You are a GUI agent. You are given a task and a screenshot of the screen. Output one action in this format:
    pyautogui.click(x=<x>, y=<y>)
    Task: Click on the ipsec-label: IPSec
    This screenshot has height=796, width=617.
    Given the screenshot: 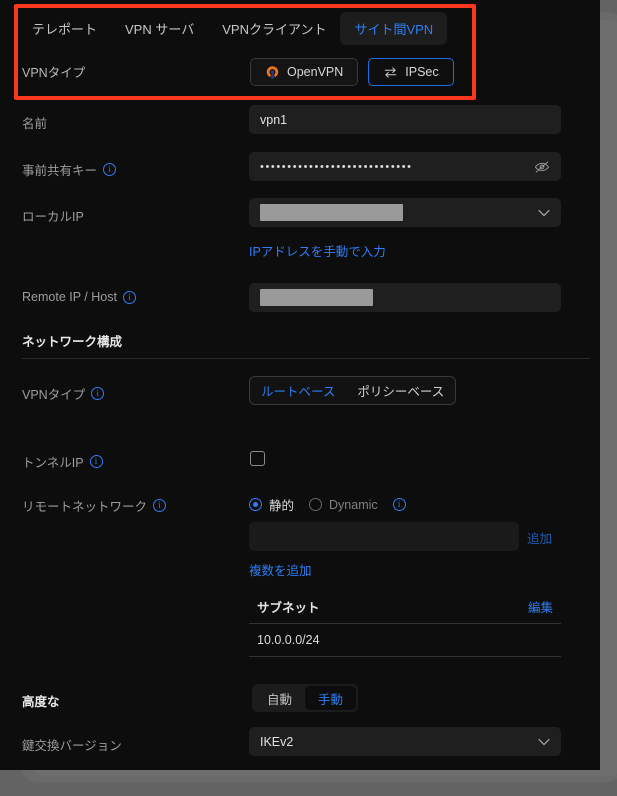 What is the action you would take?
    pyautogui.click(x=422, y=72)
    